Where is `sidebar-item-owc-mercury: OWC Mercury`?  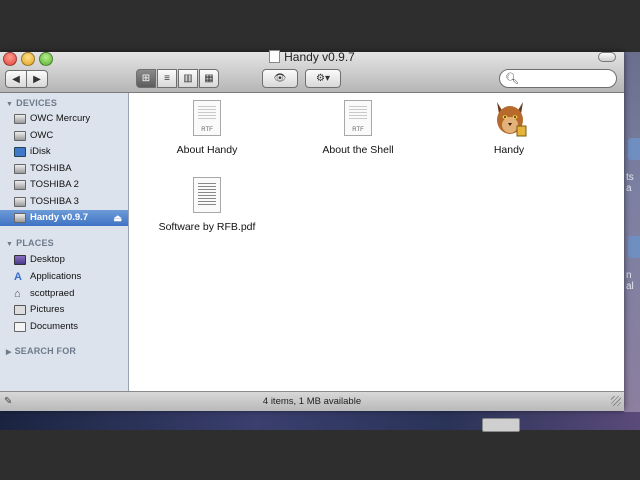 sidebar-item-owc-mercury: OWC Mercury is located at coordinates (64, 119).